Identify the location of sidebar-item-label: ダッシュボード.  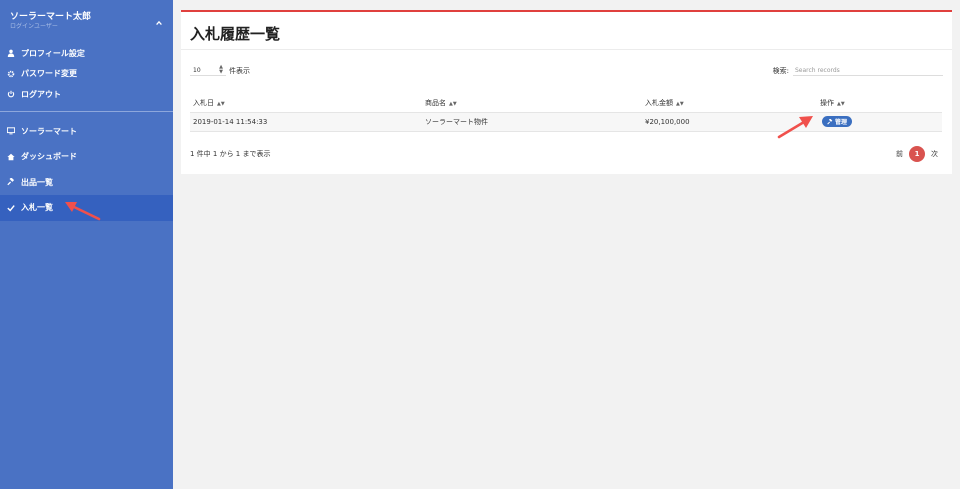
(49, 157).